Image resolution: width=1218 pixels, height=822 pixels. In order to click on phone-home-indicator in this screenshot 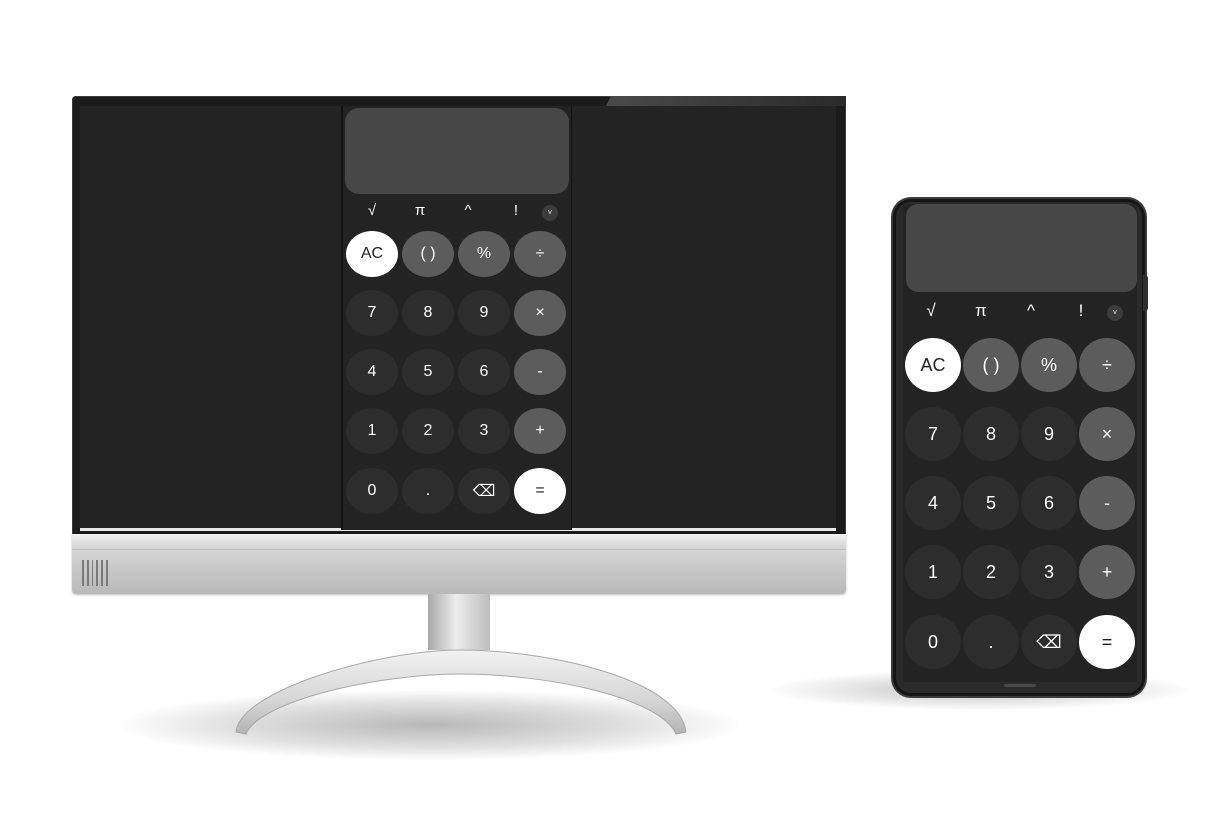, I will do `click(1020, 685)`.